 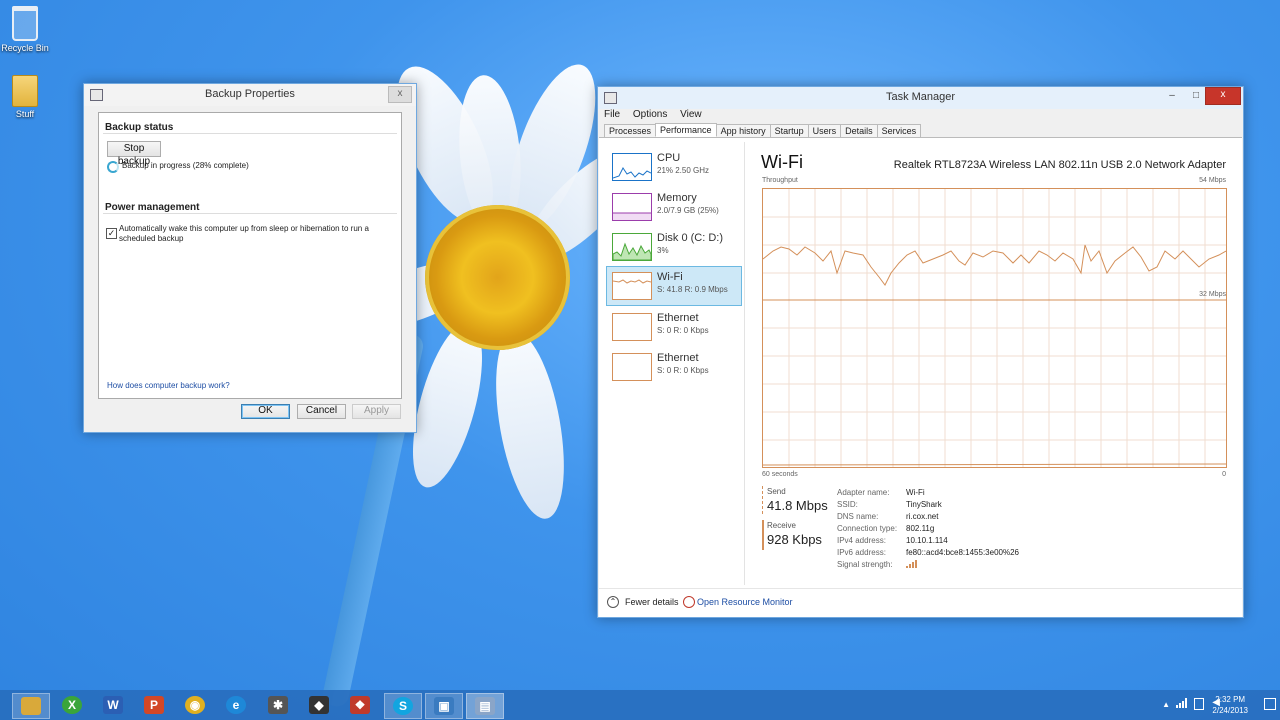 What do you see at coordinates (920, 528) in the screenshot?
I see `info-value: 802.11g` at bounding box center [920, 528].